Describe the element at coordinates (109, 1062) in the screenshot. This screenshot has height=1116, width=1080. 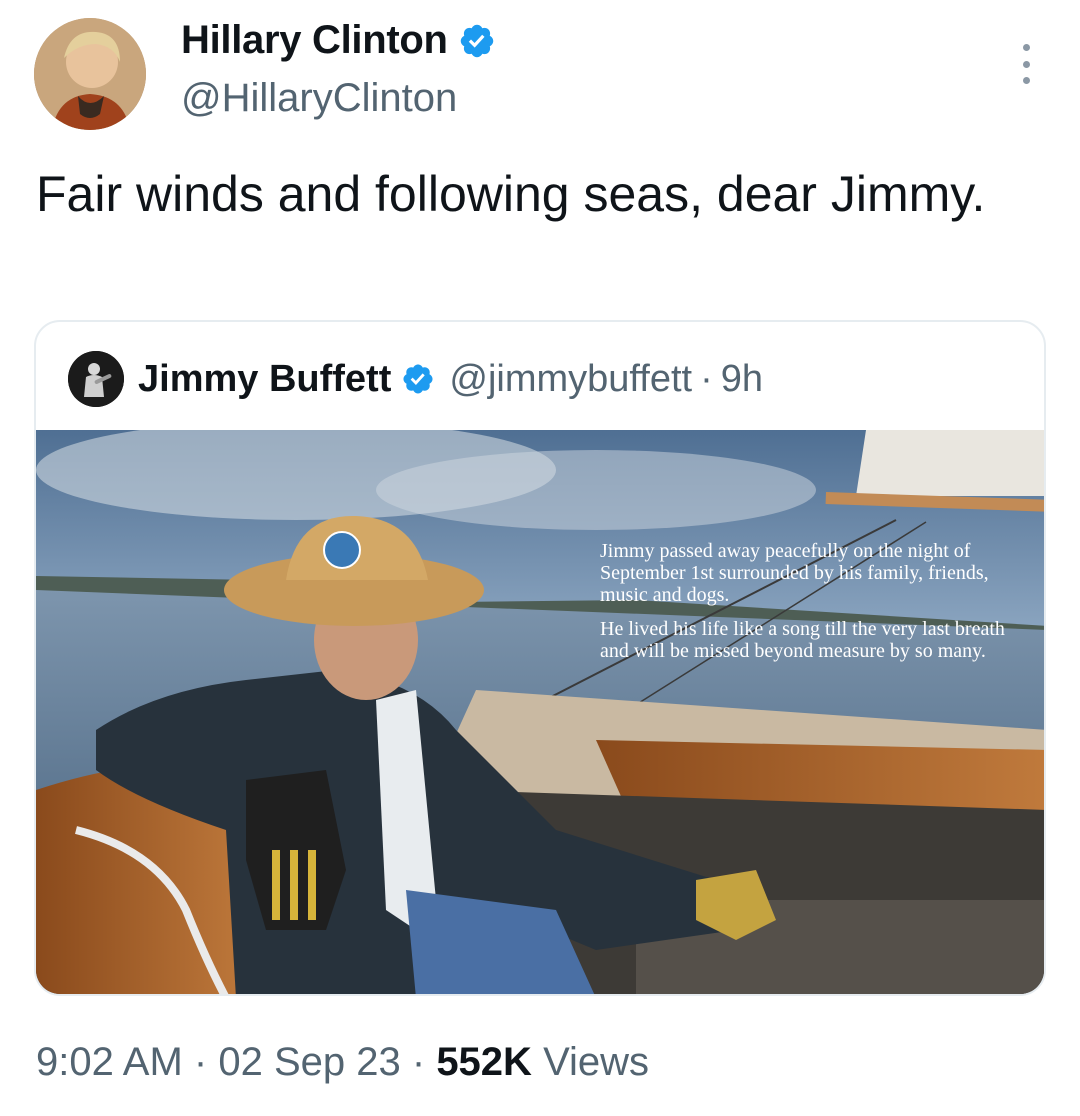
I see `tweet-time: 9:02 AM` at that location.